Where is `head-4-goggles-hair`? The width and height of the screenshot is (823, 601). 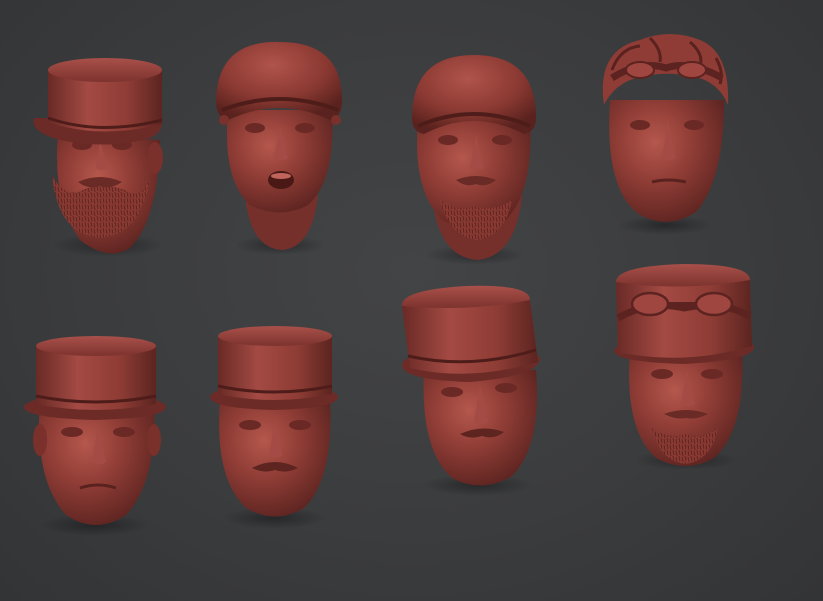
head-4-goggles-hair is located at coordinates (665, 134).